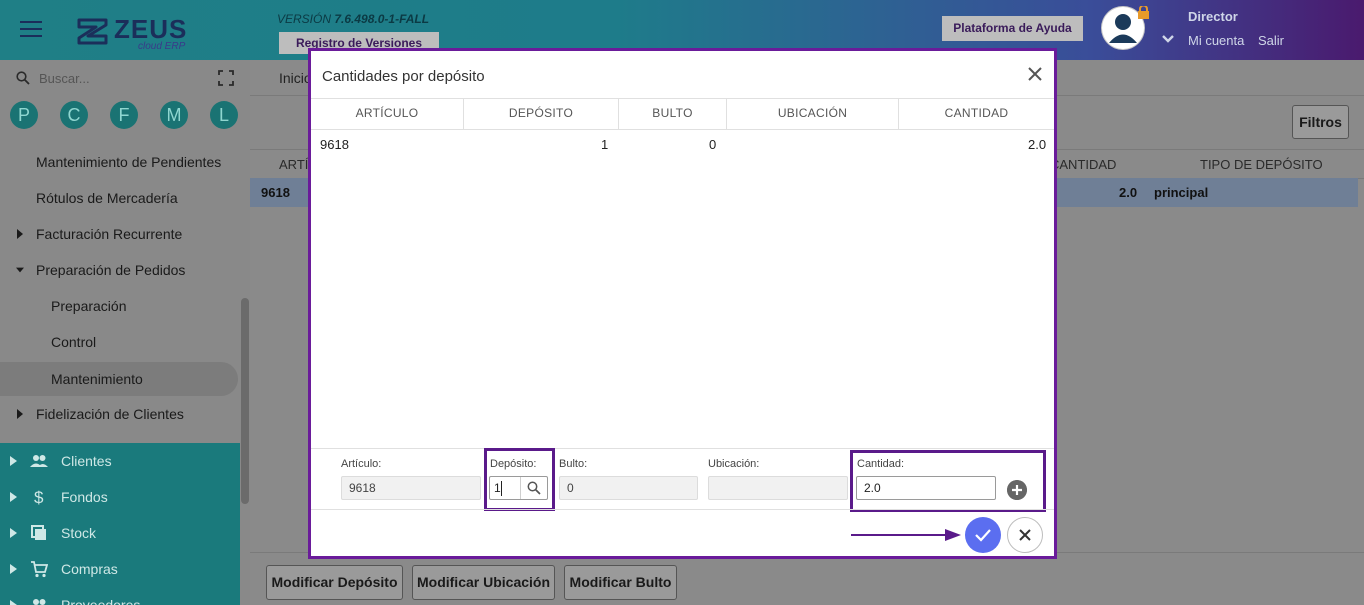  What do you see at coordinates (129, 162) in the screenshot?
I see `sidebar-item-label: Mantenimiento de Pendientes` at bounding box center [129, 162].